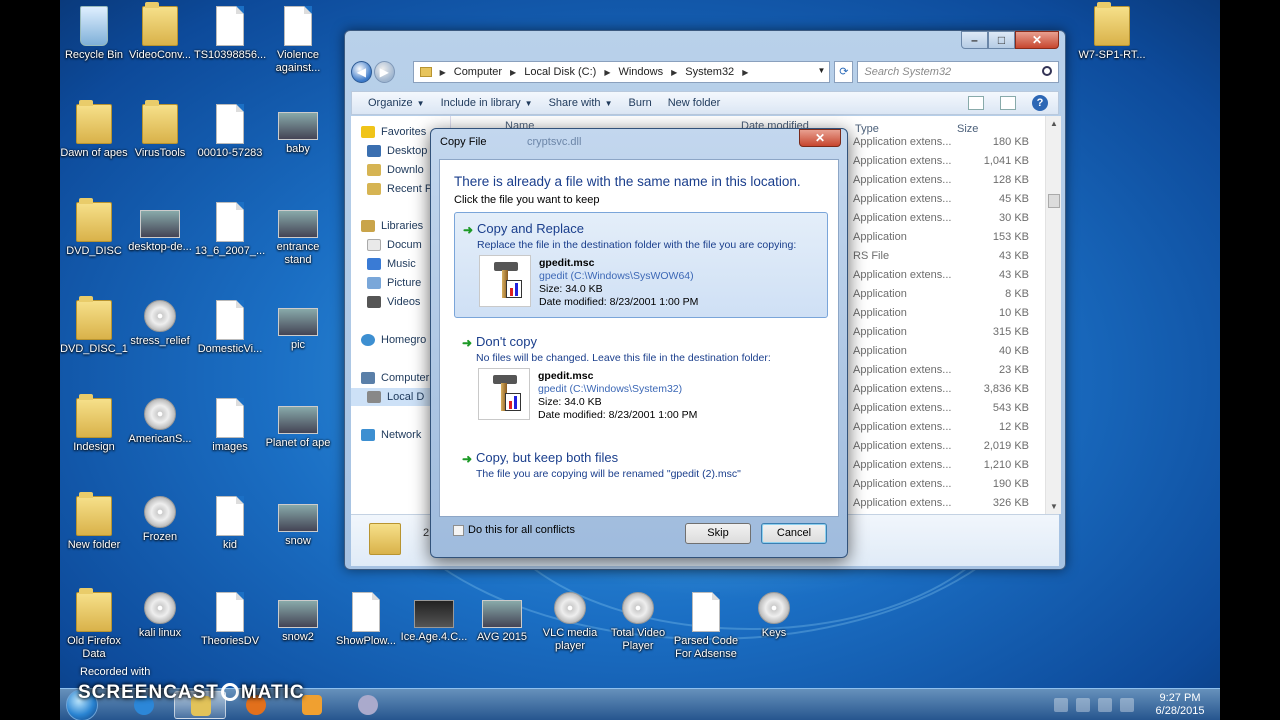  I want to click on desktop-icon-item: Recycle Bin, so click(94, 34).